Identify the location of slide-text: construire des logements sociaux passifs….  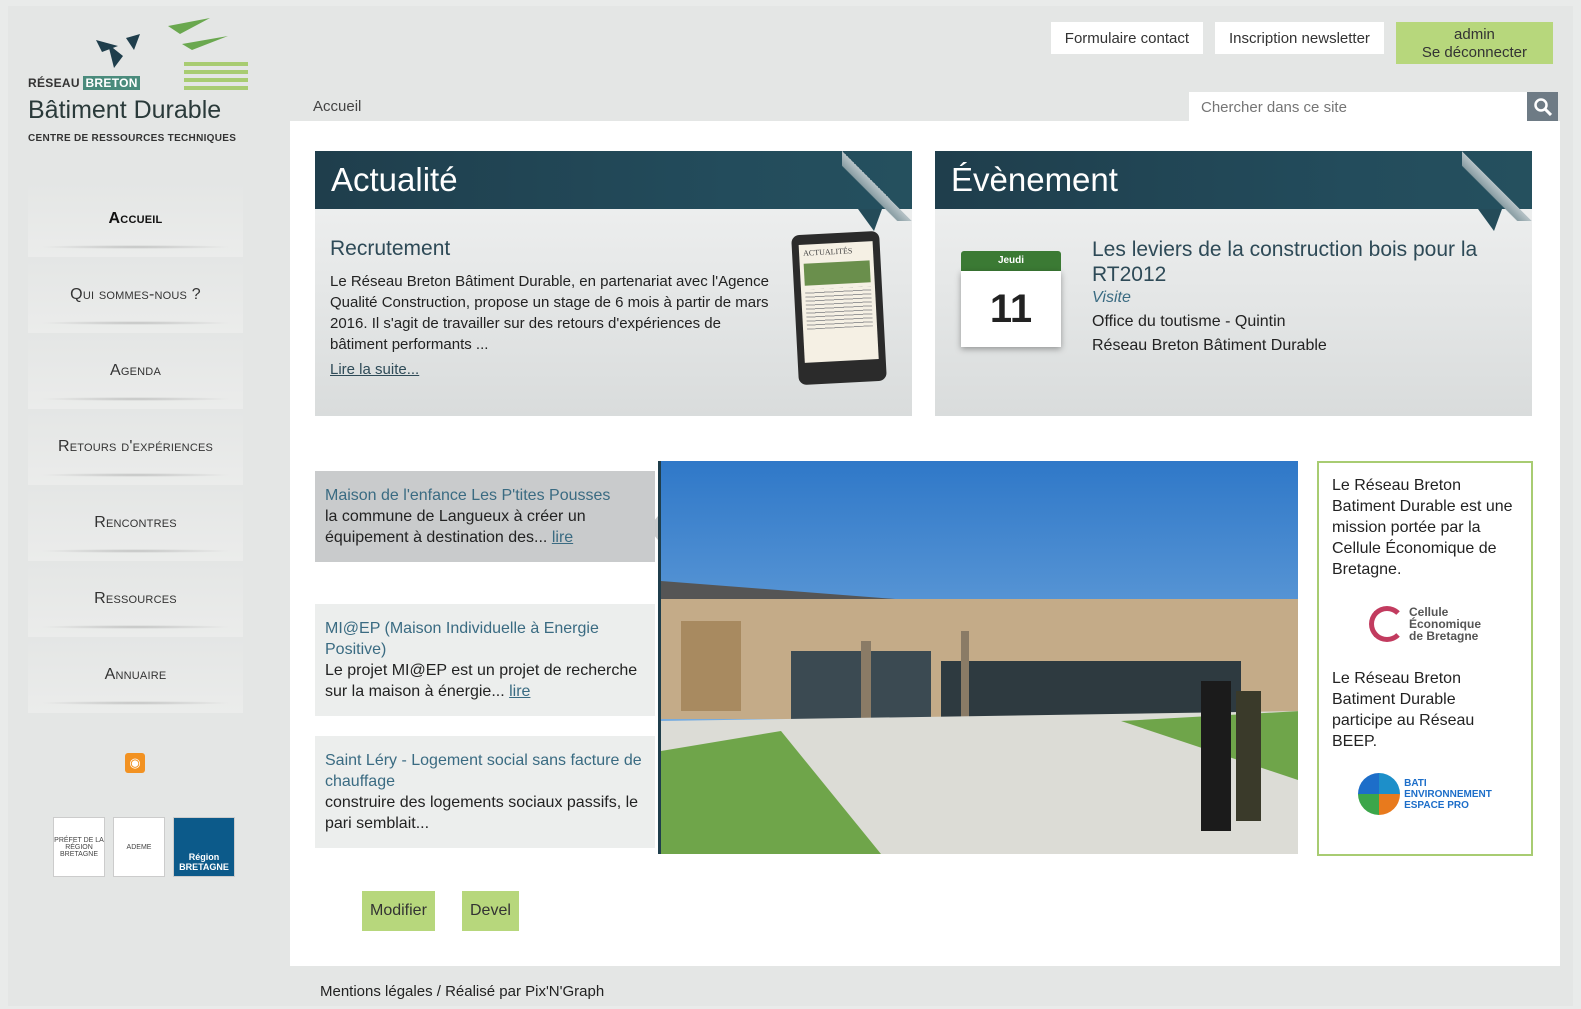
(482, 813).